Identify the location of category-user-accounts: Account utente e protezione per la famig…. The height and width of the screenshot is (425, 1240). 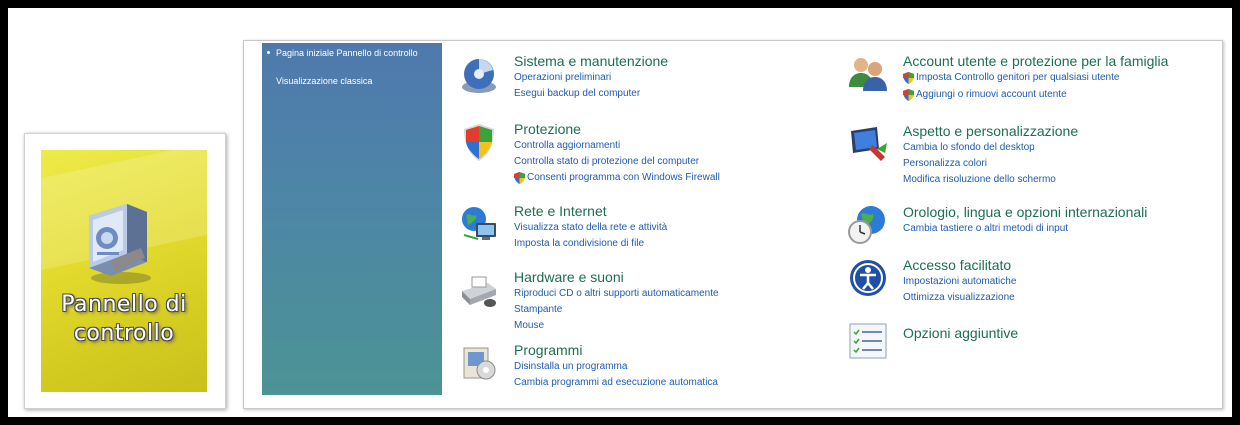
(1032, 79).